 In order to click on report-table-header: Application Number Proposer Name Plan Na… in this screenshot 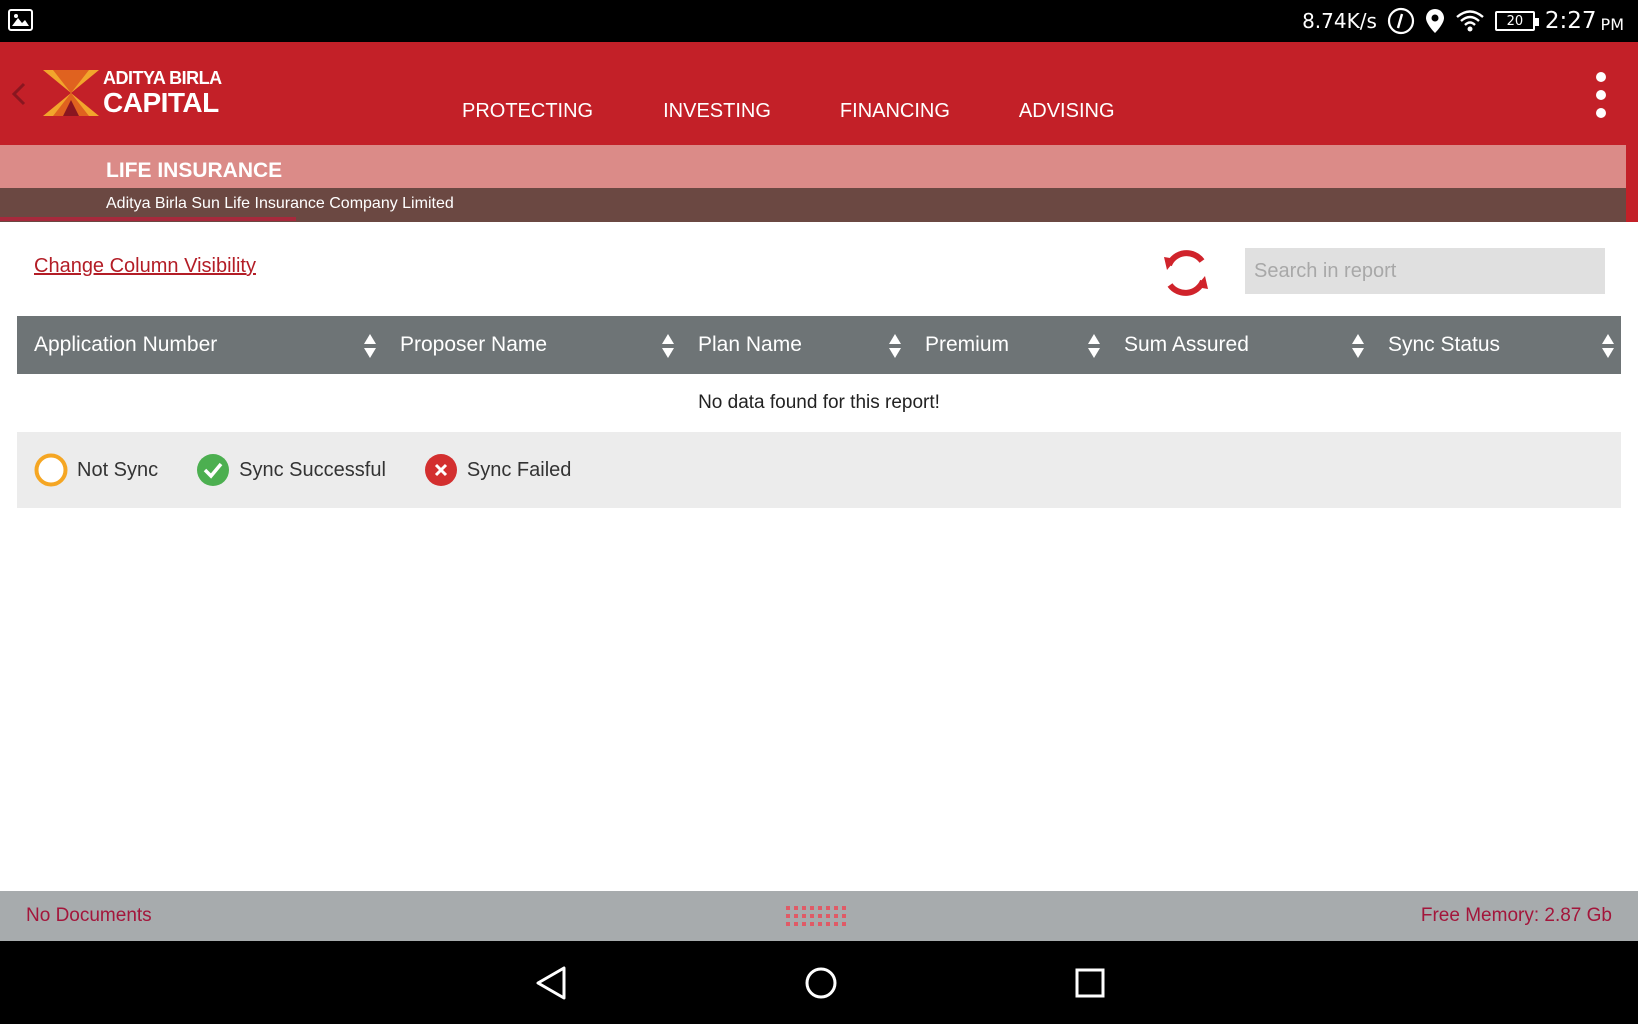, I will do `click(819, 345)`.